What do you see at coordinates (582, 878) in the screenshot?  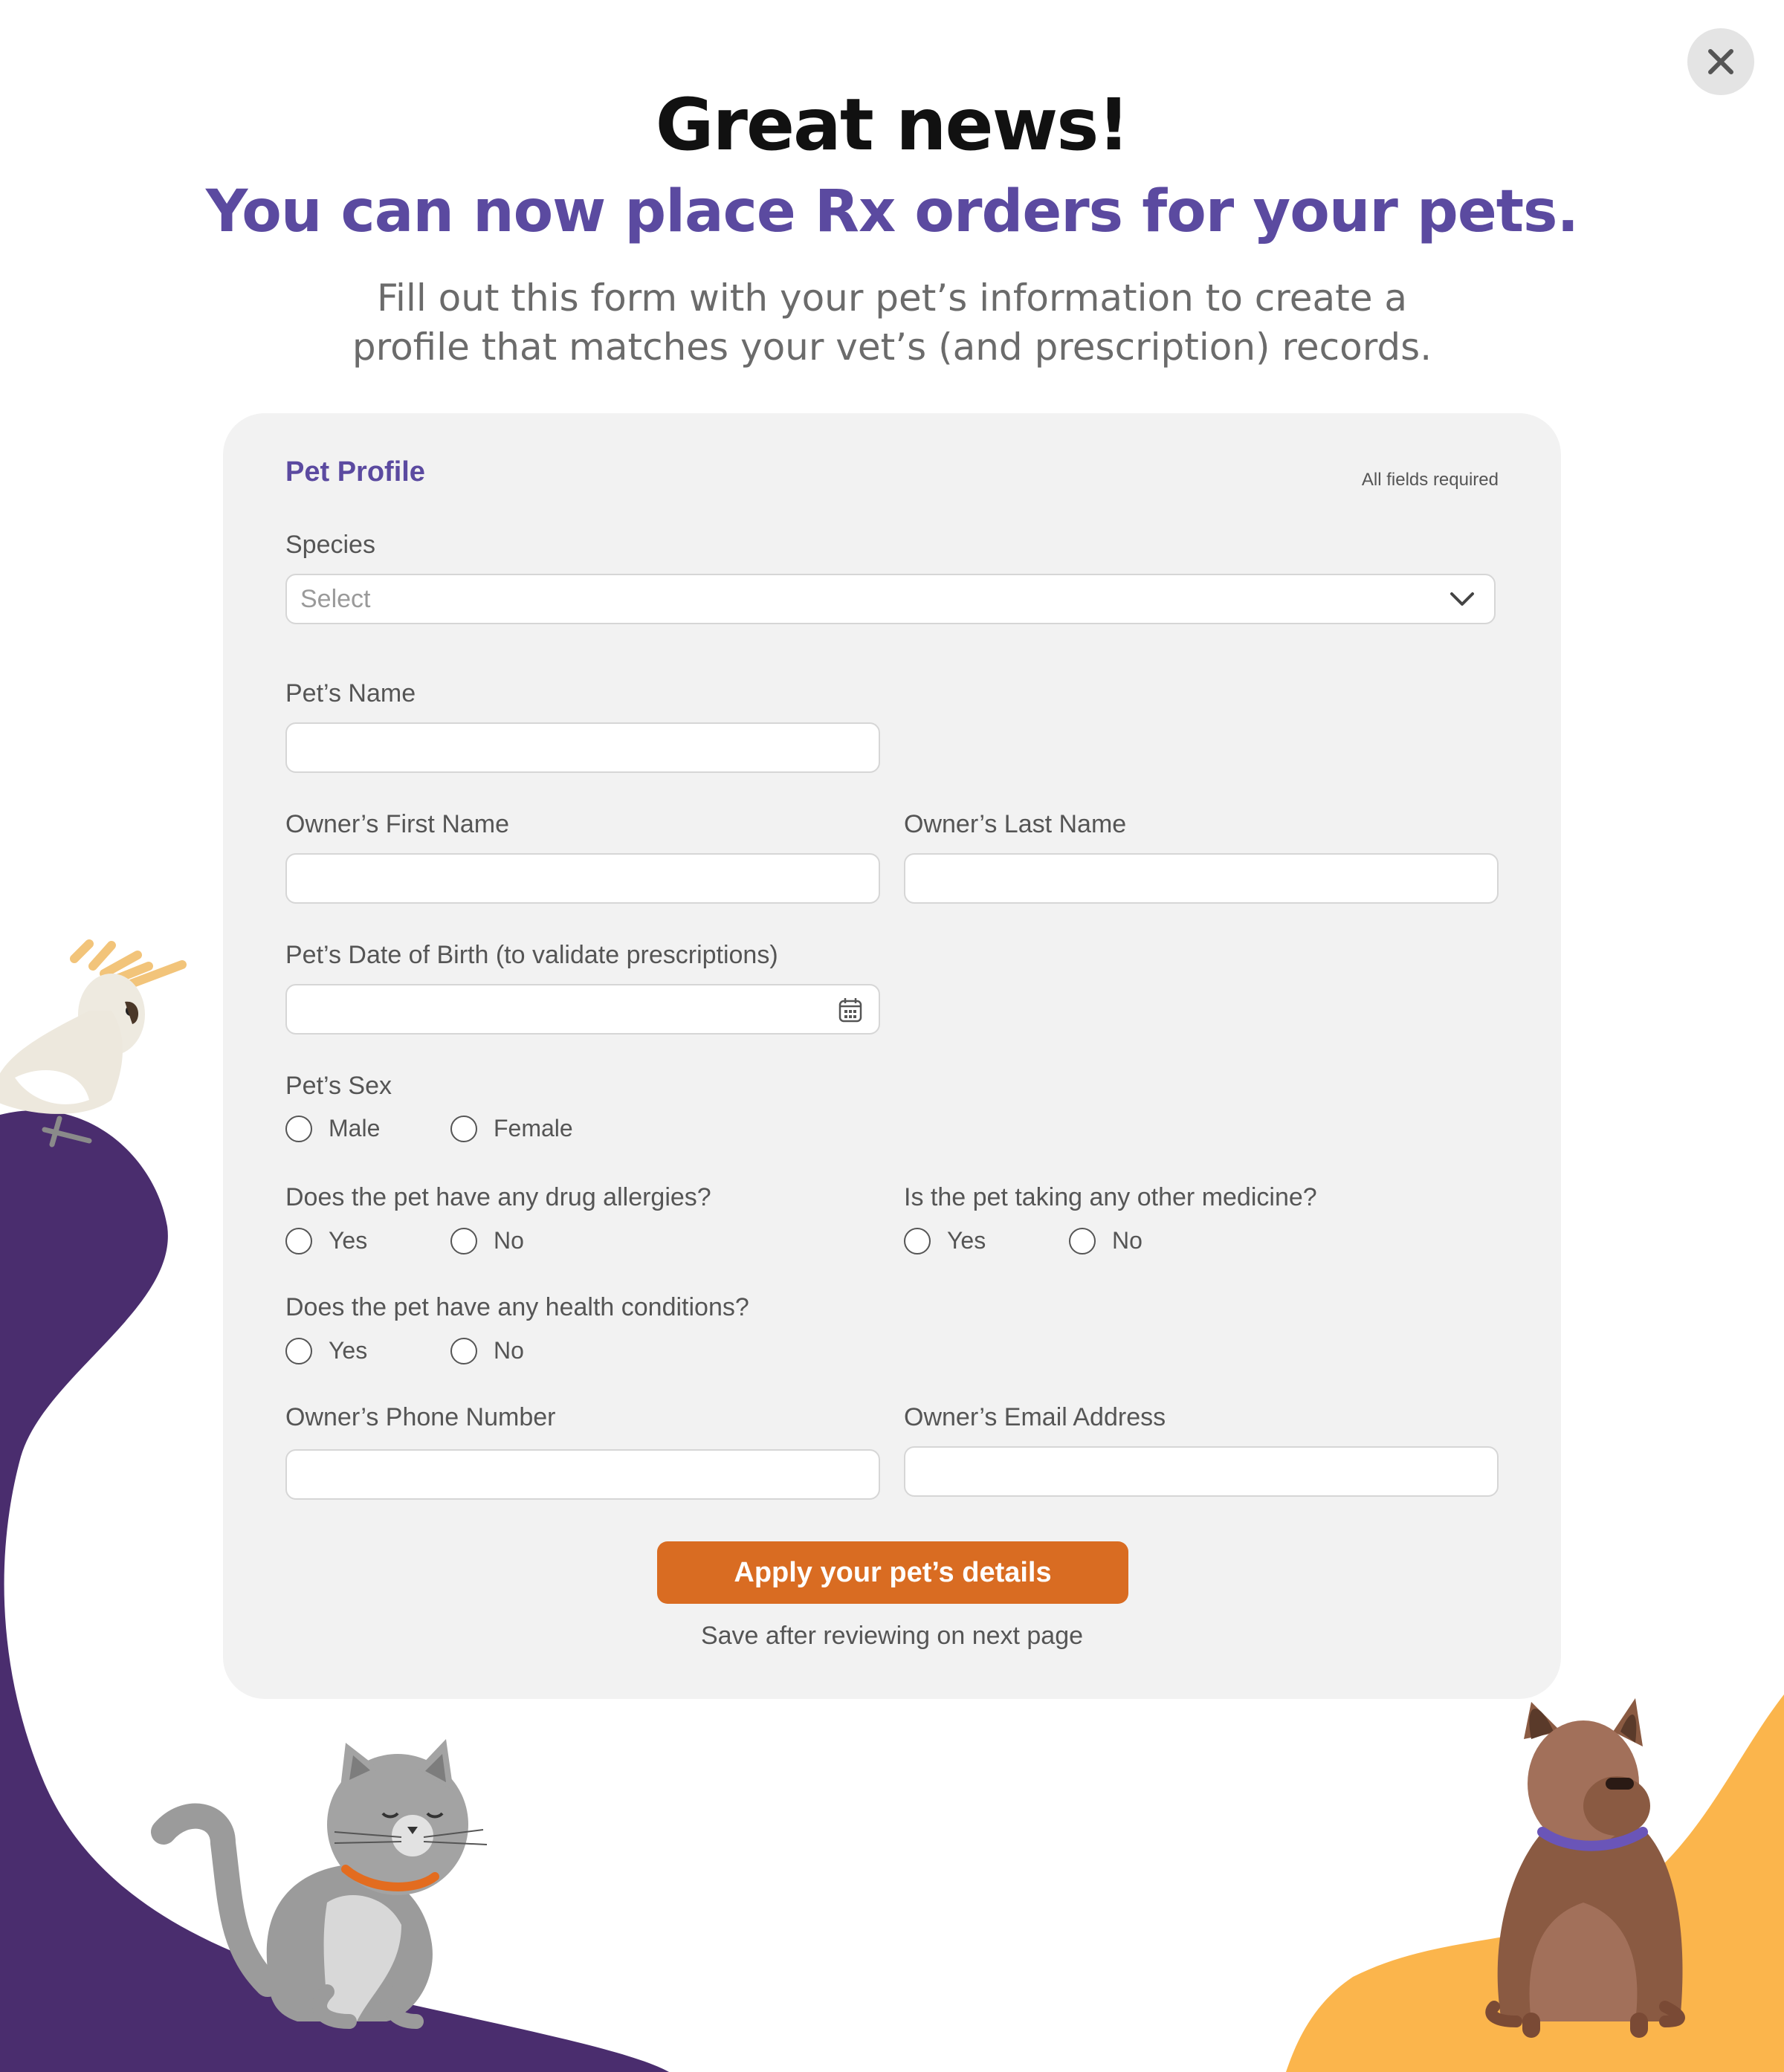 I see `owner-first-name-input` at bounding box center [582, 878].